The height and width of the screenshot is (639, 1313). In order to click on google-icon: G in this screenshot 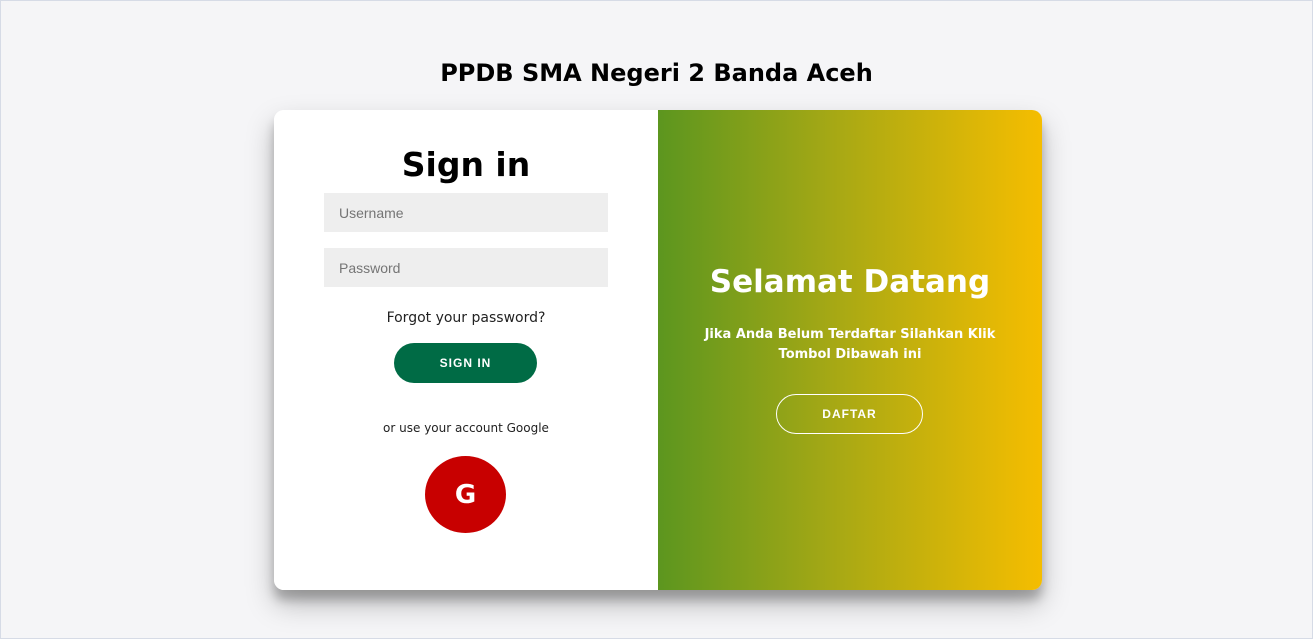, I will do `click(465, 494)`.